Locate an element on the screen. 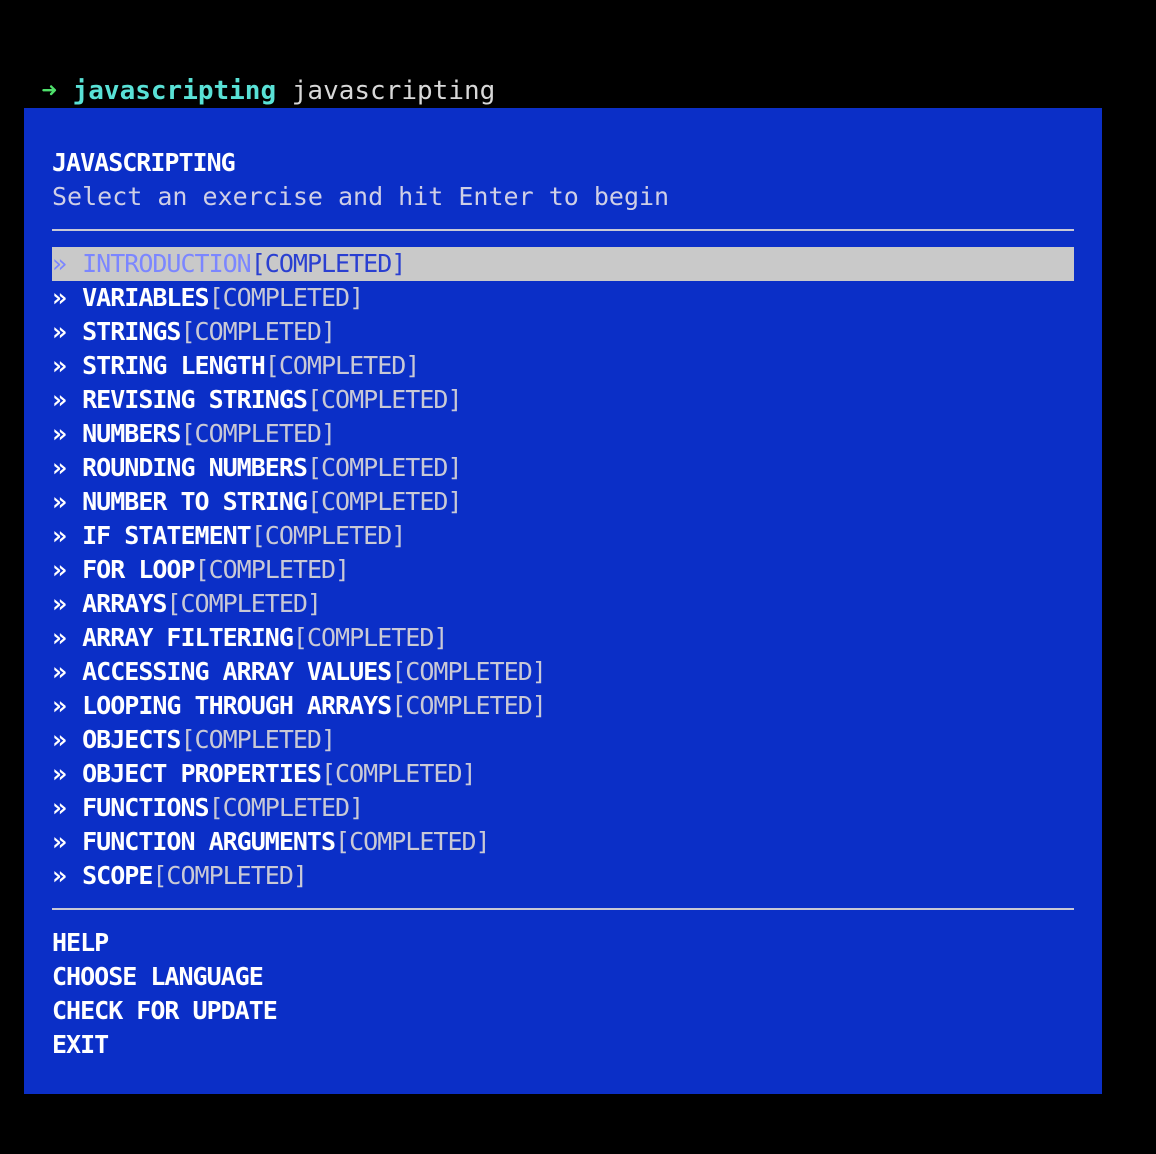 This screenshot has height=1154, width=1156. exercise-name: NUMBERS is located at coordinates (131, 433).